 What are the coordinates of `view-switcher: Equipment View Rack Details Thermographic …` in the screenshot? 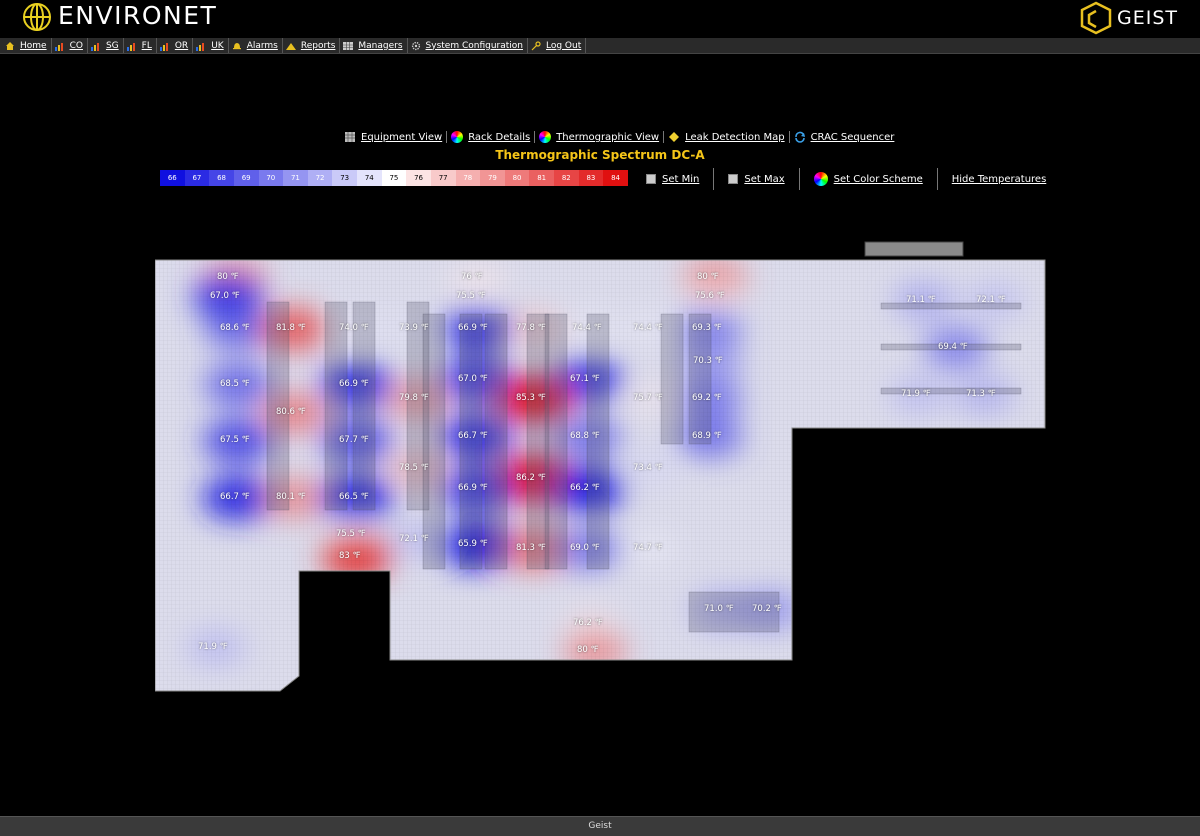 It's located at (619, 137).